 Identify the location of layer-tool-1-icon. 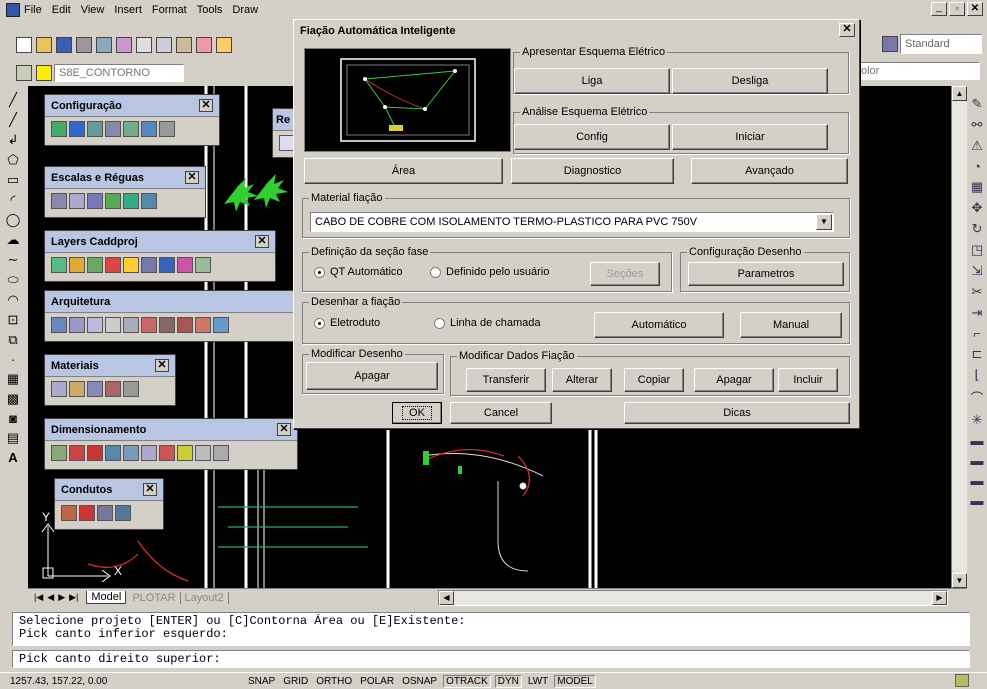
(59, 265).